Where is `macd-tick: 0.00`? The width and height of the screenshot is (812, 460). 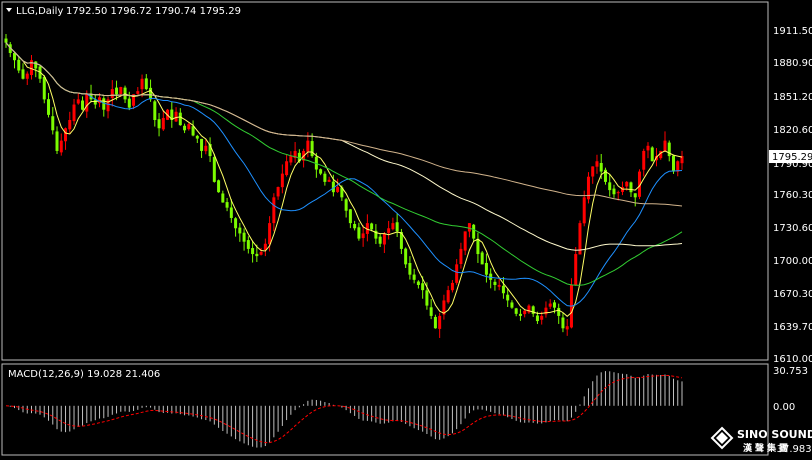
macd-tick: 0.00 is located at coordinates (784, 407).